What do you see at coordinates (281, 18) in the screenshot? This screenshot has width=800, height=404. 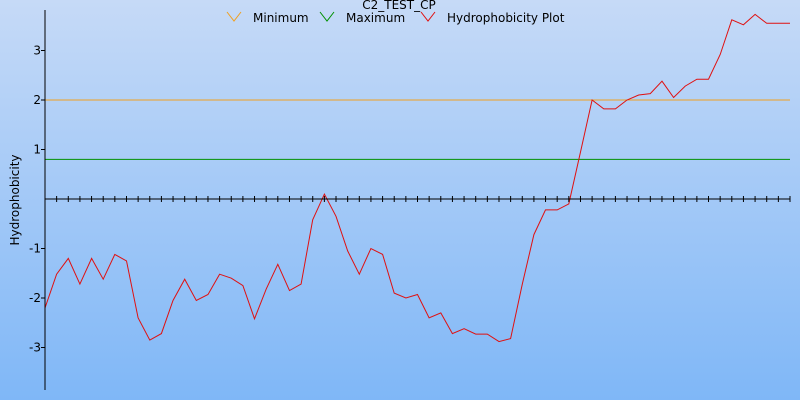 I see `legend-label-minimum: Minimum` at bounding box center [281, 18].